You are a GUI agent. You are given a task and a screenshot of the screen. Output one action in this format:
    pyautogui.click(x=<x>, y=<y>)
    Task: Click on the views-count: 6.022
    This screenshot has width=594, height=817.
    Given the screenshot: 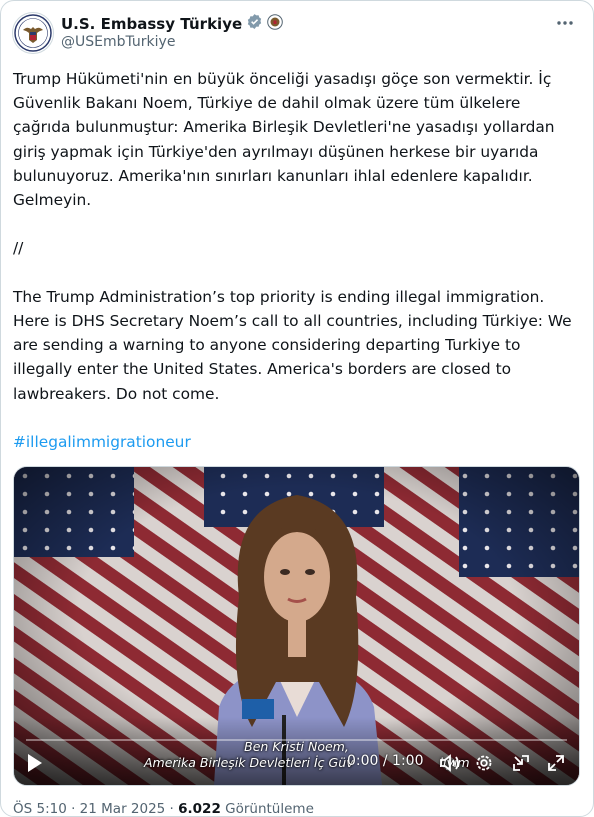 What is the action you would take?
    pyautogui.click(x=199, y=809)
    